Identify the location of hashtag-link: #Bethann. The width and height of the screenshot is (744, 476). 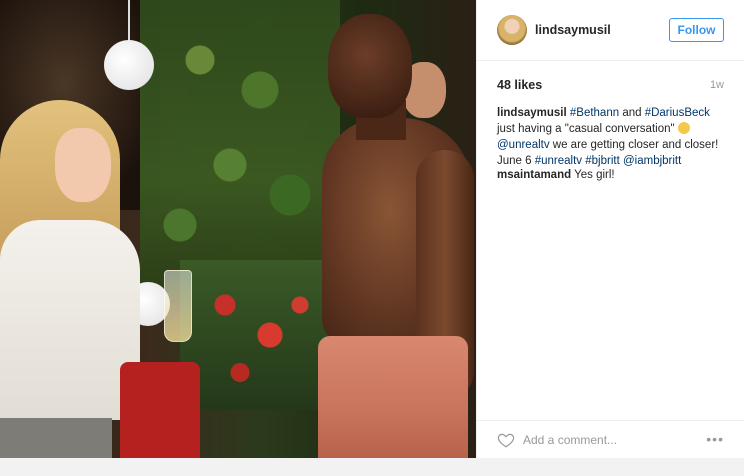
(594, 113).